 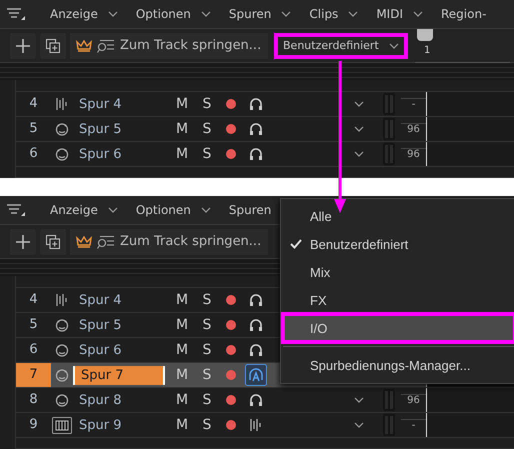 I want to click on menu-item: Clips, so click(x=333, y=14).